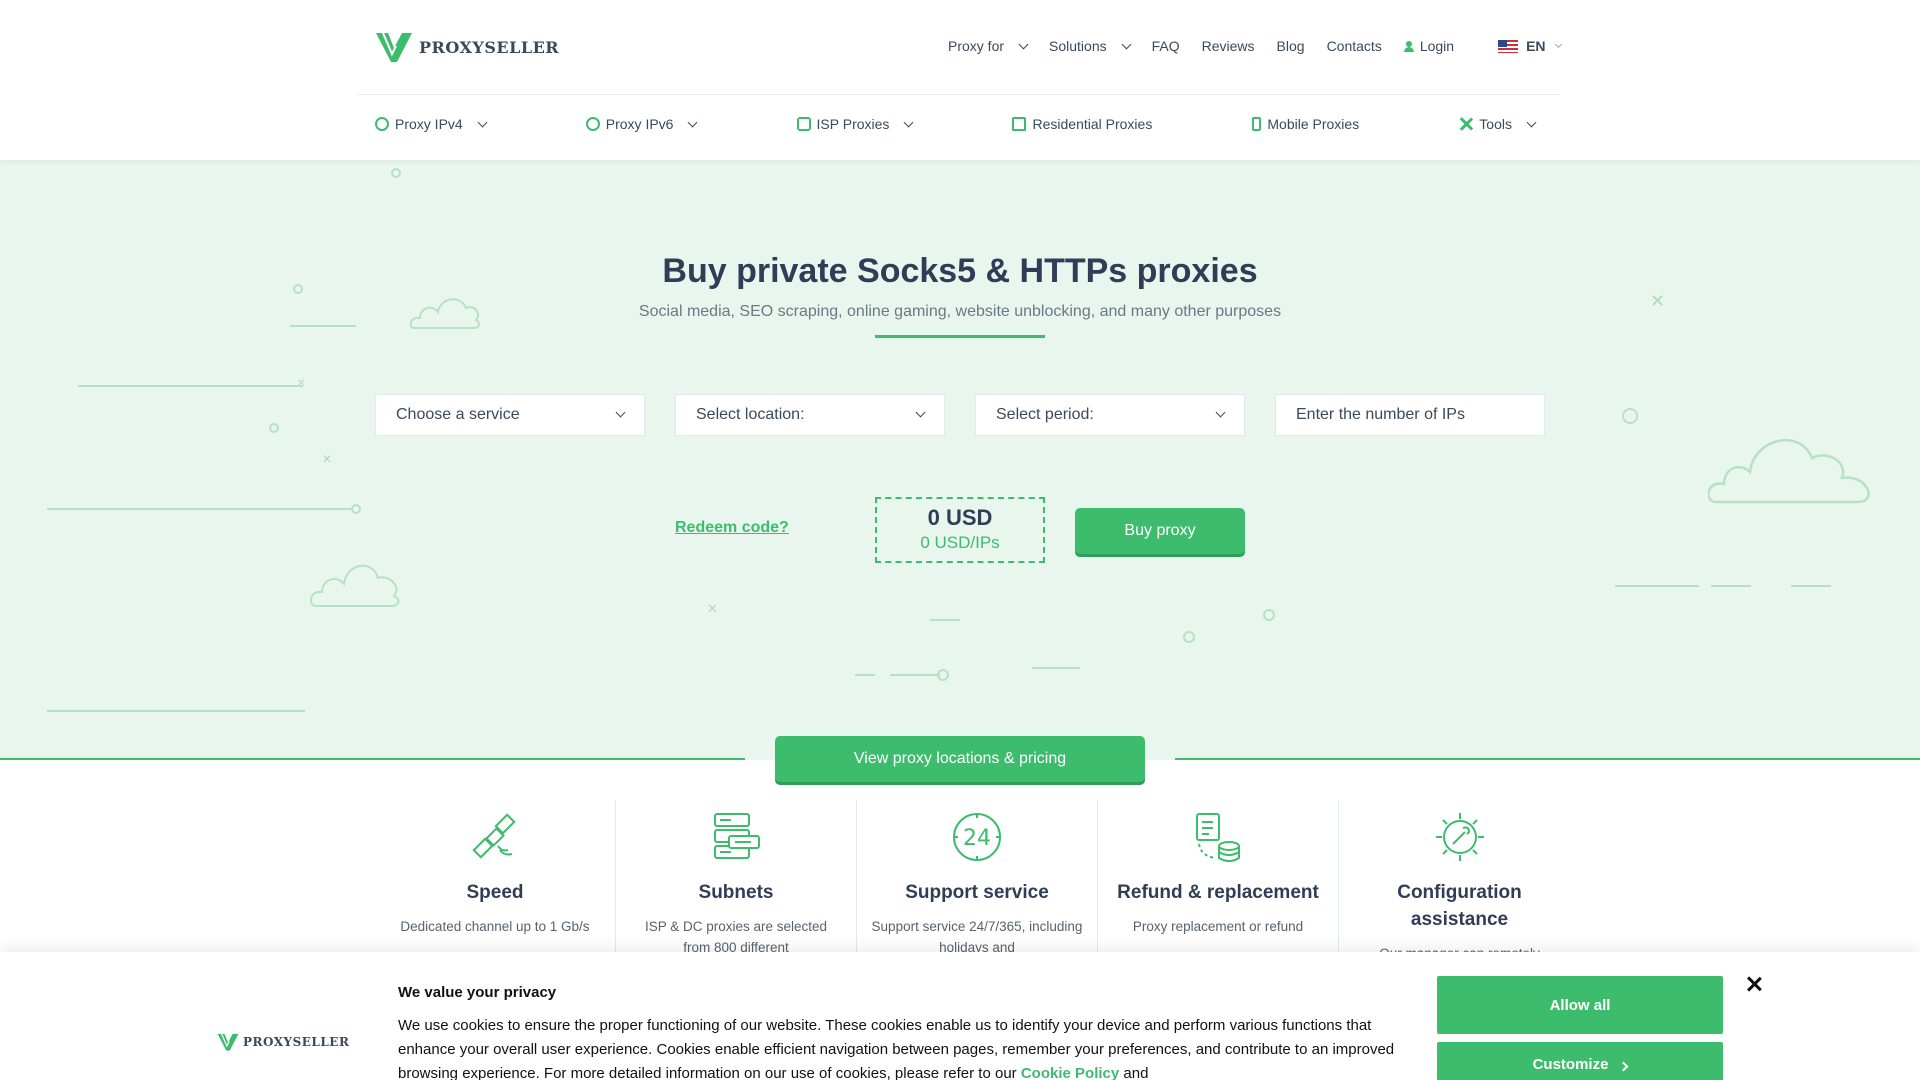  I want to click on customize-button: Customize, so click(1580, 1061).